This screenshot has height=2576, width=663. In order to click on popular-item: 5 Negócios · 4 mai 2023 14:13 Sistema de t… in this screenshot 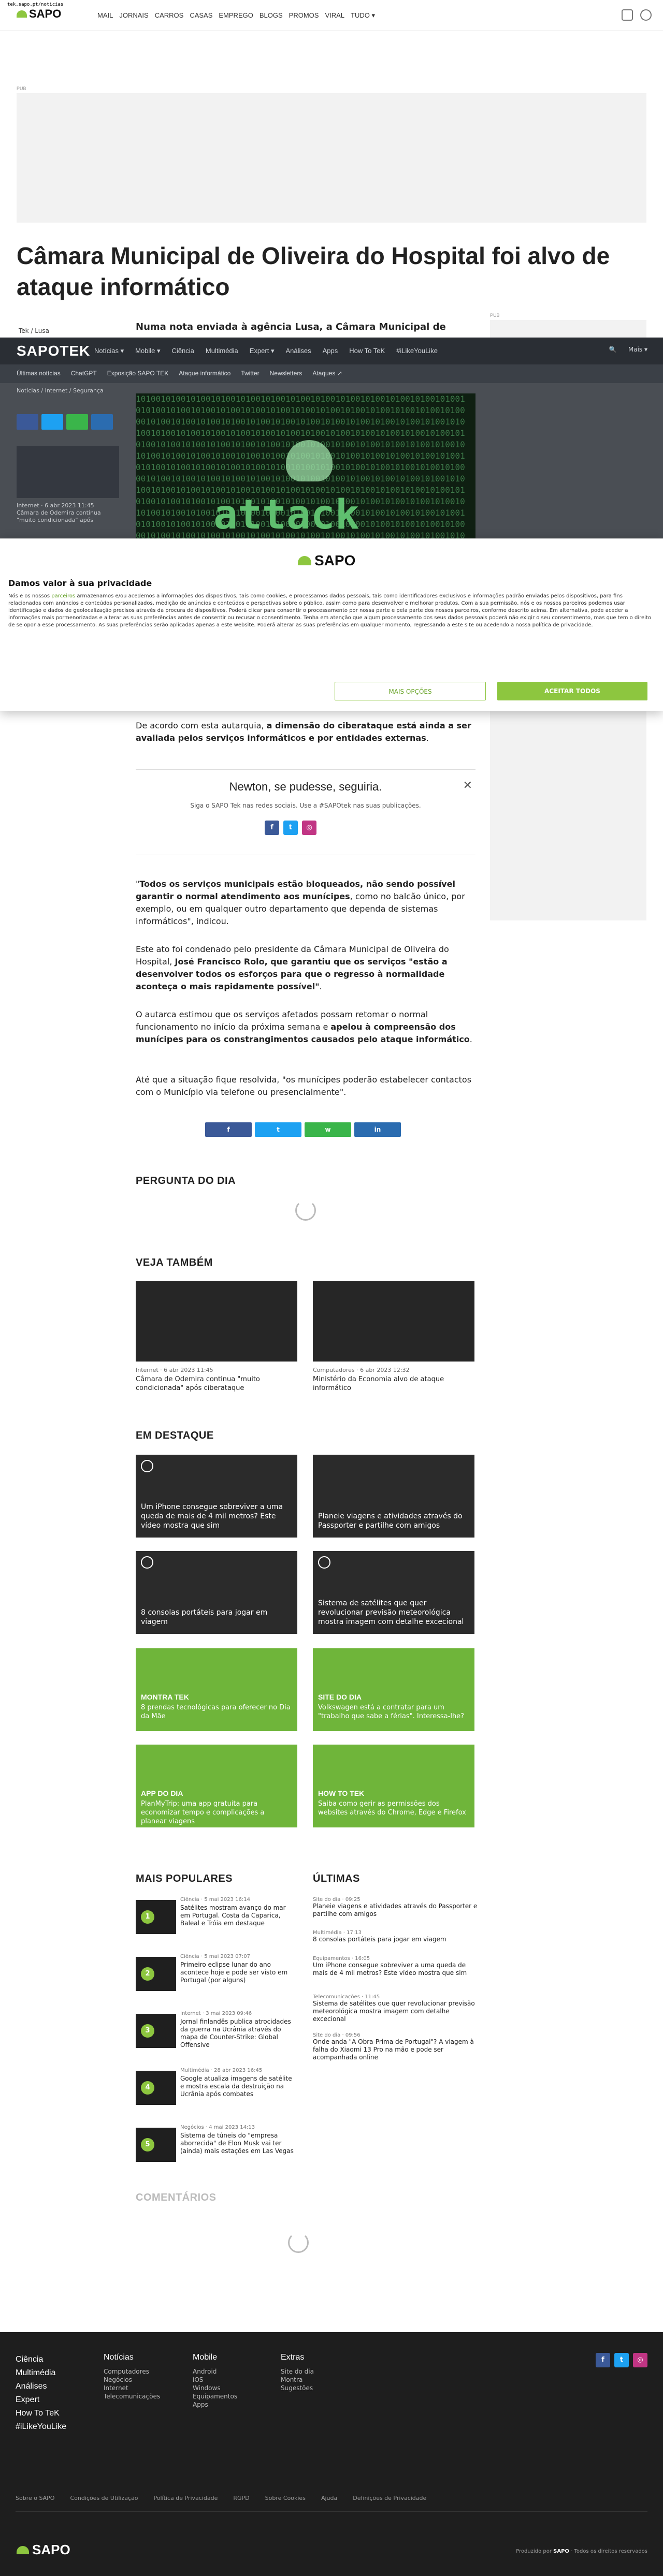, I will do `click(216, 2154)`.